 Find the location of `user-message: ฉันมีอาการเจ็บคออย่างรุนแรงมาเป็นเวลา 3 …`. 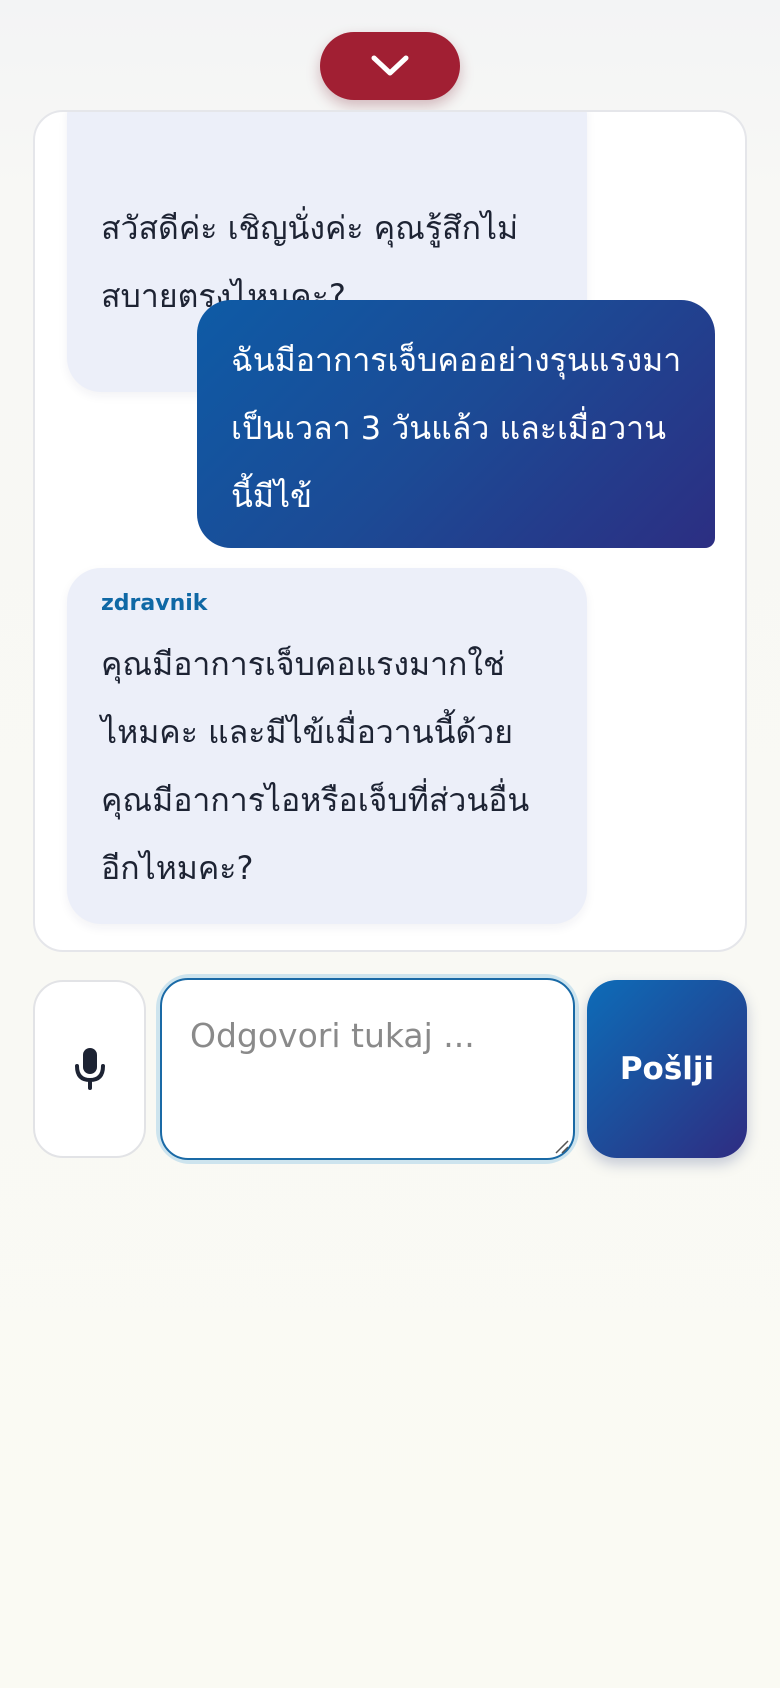

user-message: ฉันมีอาการเจ็บคออย่างรุนแรงมาเป็นเวลา 3 … is located at coordinates (456, 424).